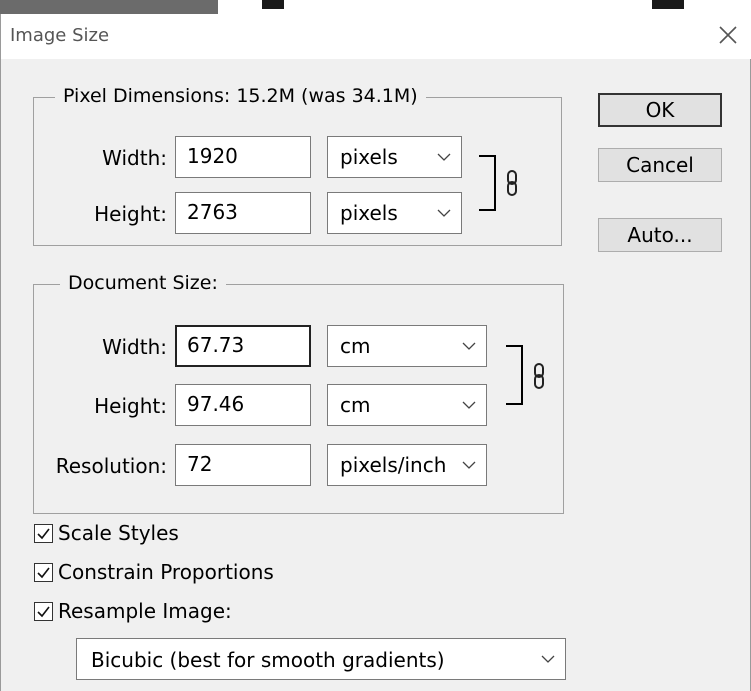  Describe the element at coordinates (143, 283) in the screenshot. I see `document-size-legend: Document Size:` at that location.